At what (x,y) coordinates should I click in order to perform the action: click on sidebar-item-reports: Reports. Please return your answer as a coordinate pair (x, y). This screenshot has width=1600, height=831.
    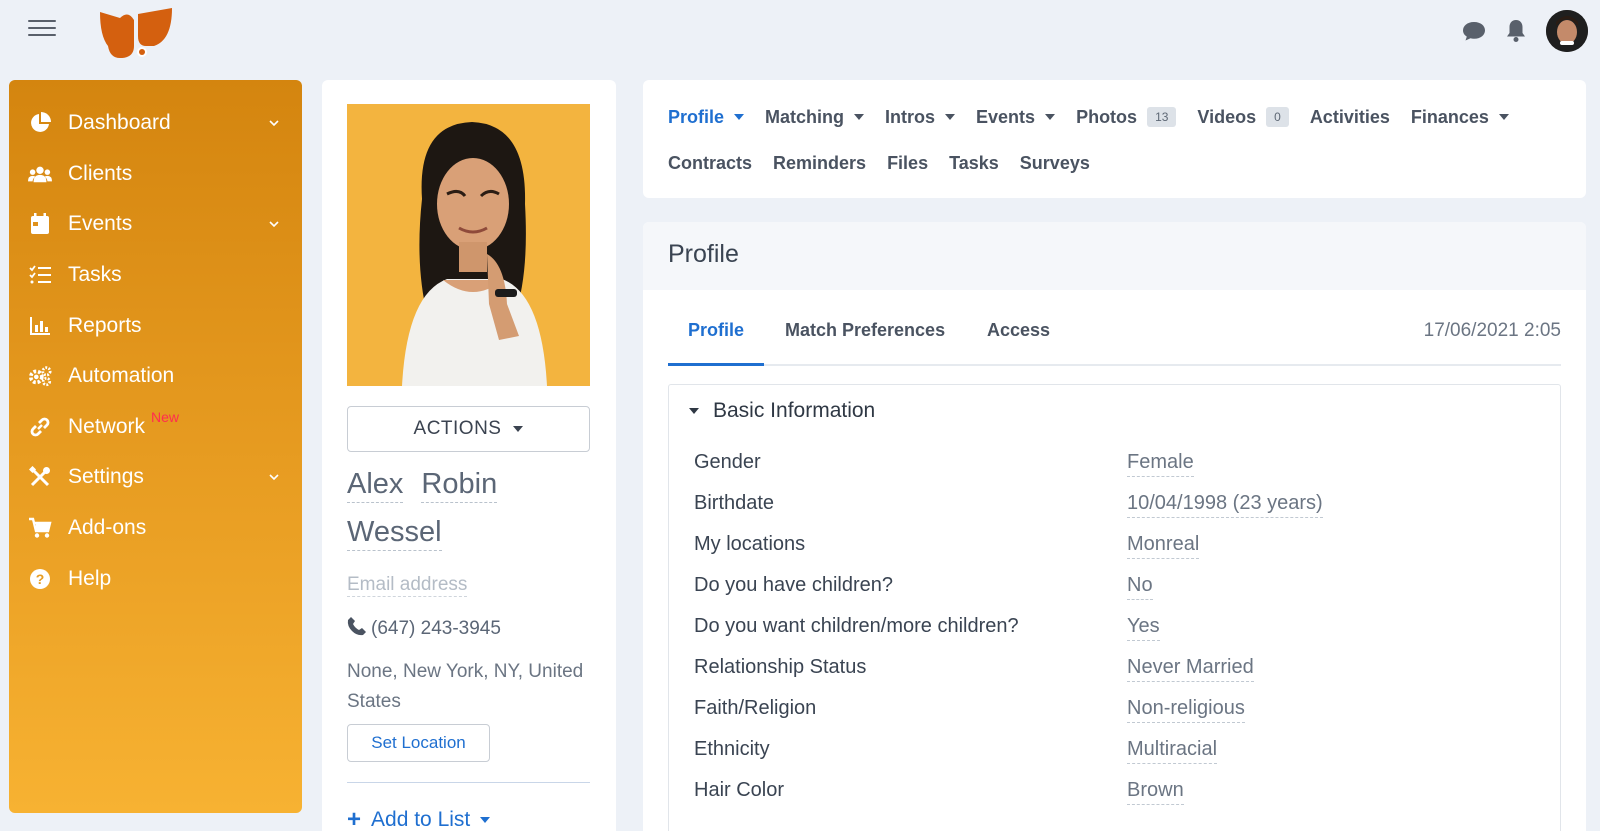
    Looking at the image, I should click on (155, 325).